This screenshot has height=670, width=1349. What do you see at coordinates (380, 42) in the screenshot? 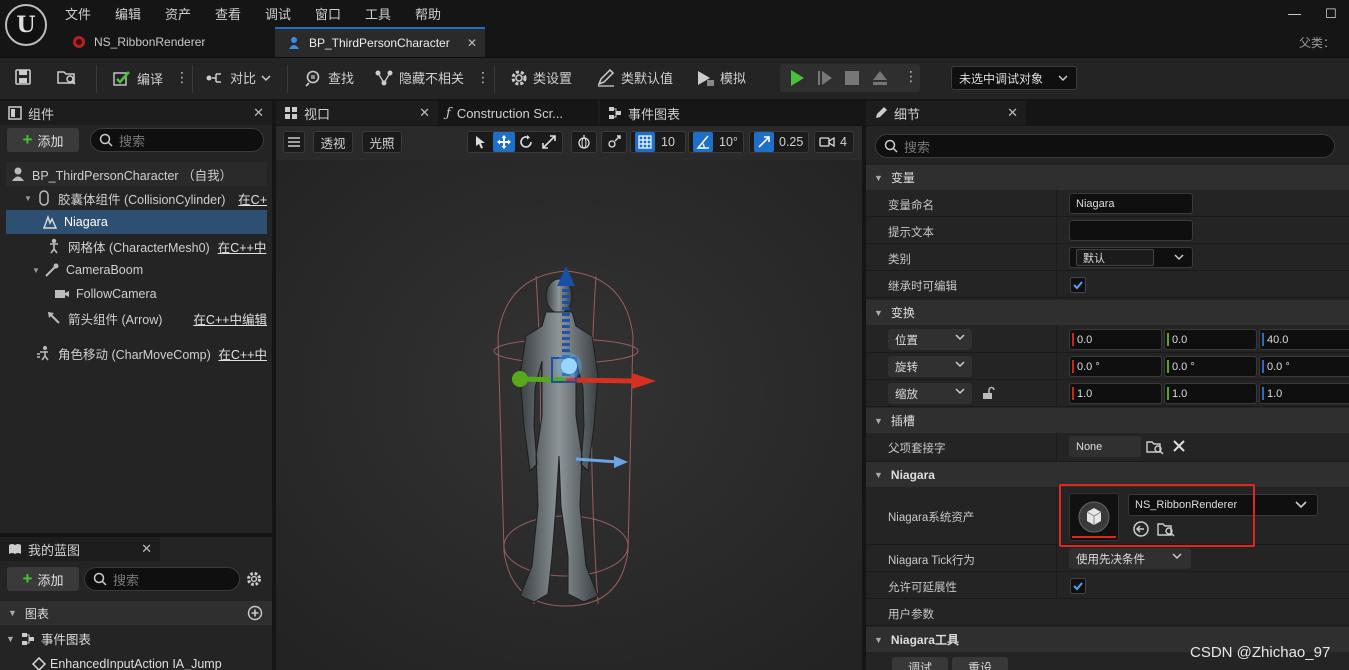
I see `tab-bp-third-person-character: BP_ThirdPersonCharacter ✕` at bounding box center [380, 42].